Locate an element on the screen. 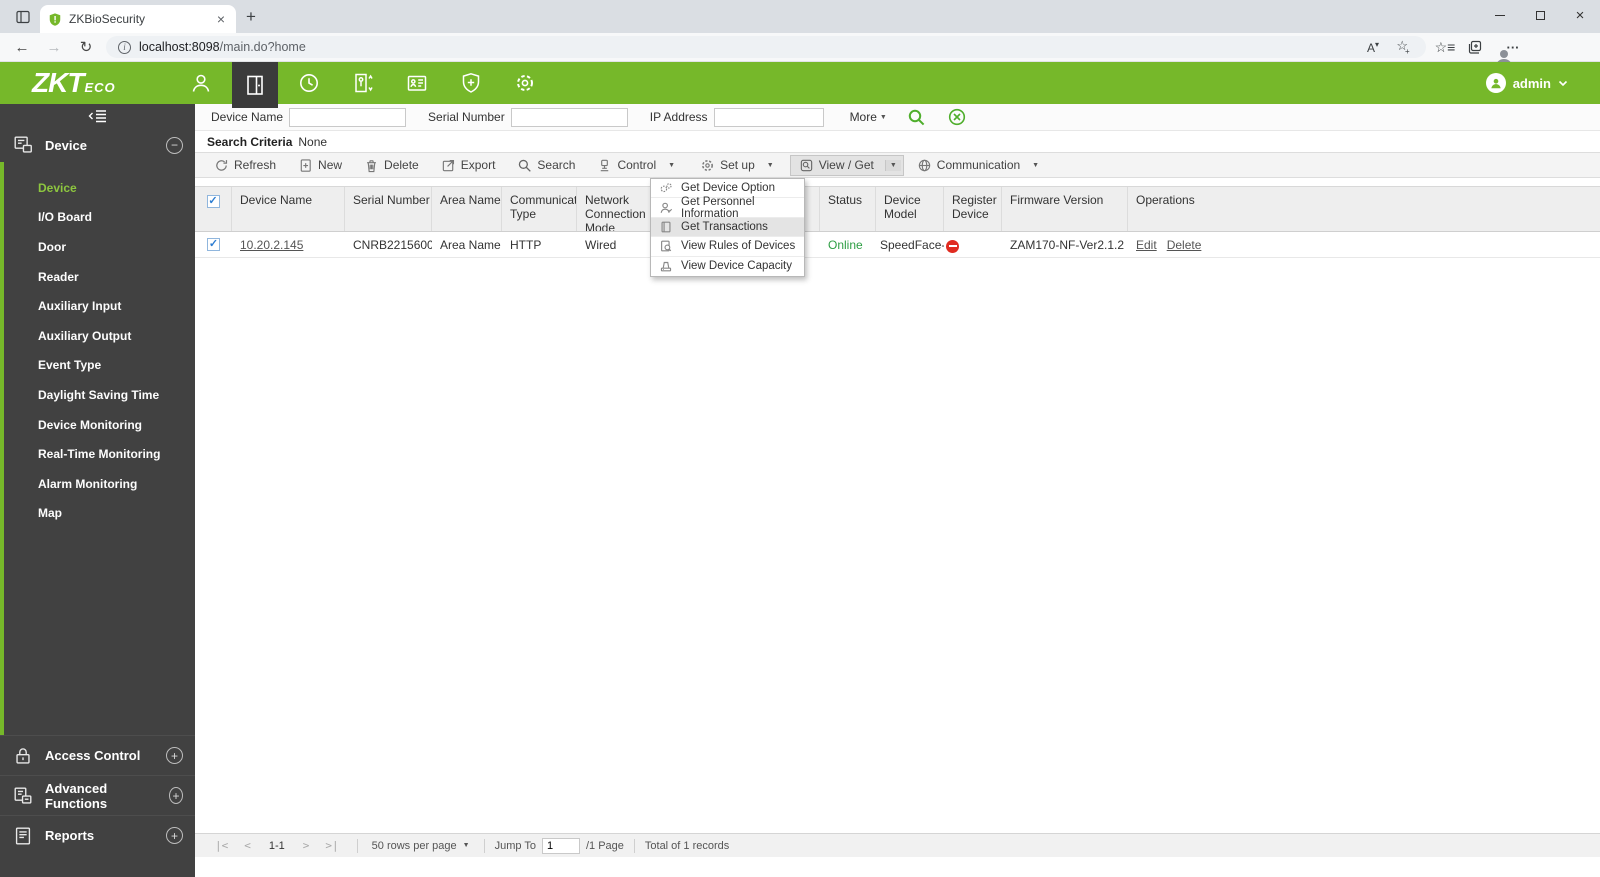  new-document-icon is located at coordinates (305, 165).